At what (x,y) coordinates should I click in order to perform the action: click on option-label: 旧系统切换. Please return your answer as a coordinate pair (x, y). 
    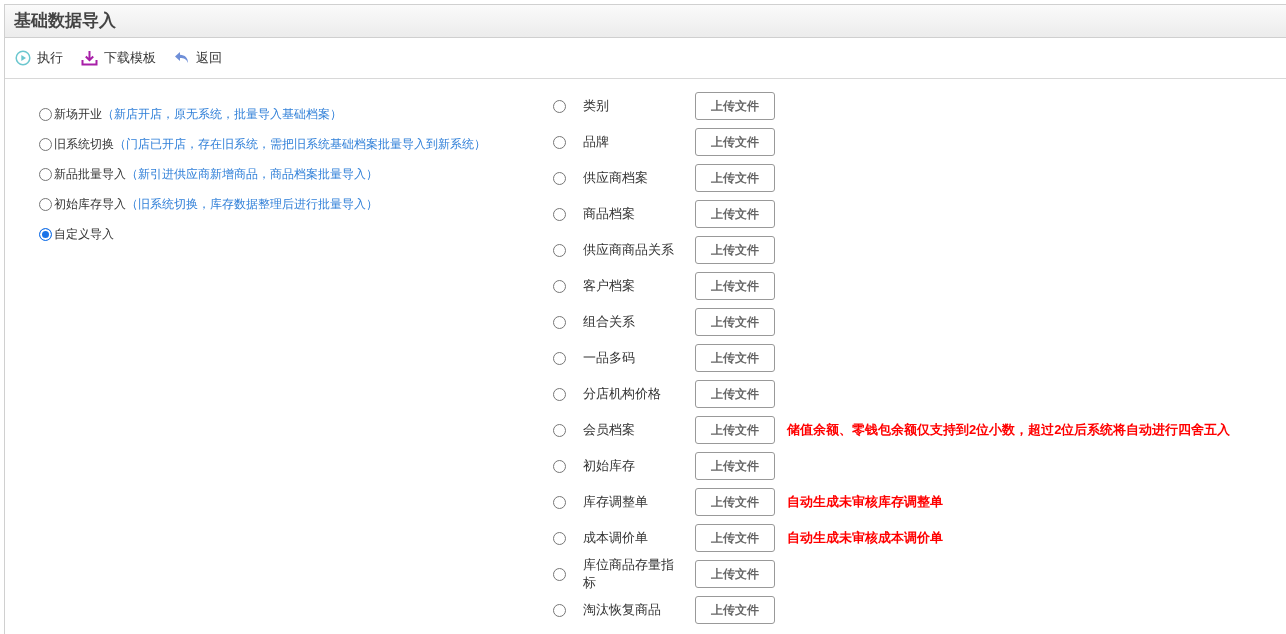
    Looking at the image, I should click on (84, 144).